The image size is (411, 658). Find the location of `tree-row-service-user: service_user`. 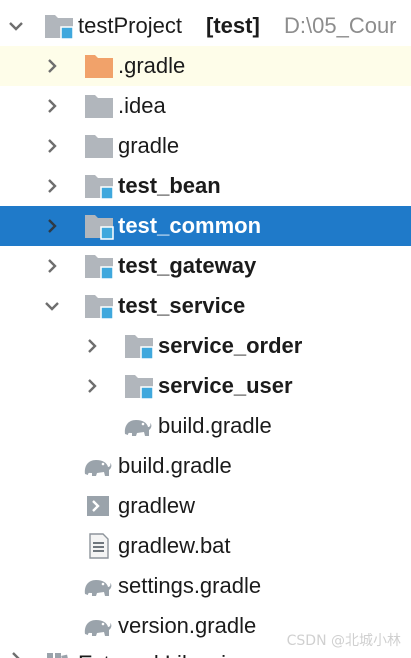

tree-row-service-user: service_user is located at coordinates (205, 386).